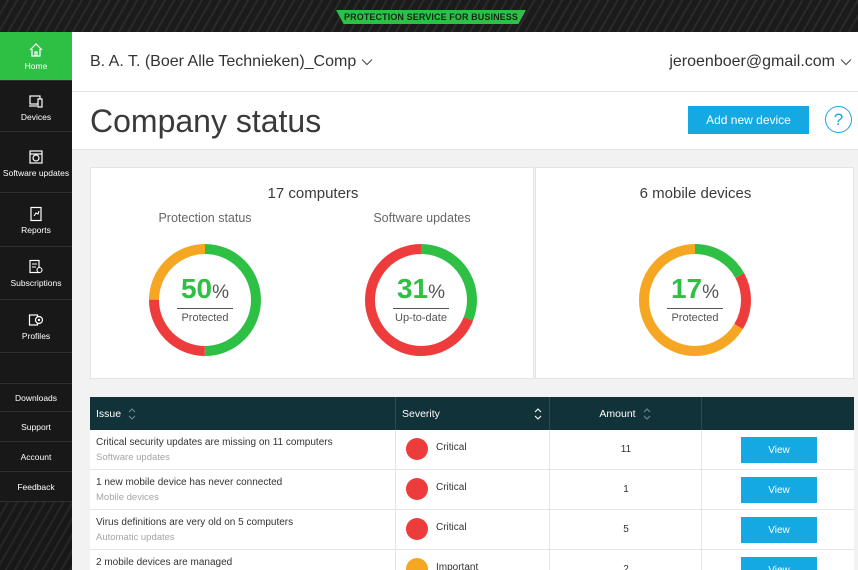 The width and height of the screenshot is (858, 570). I want to click on issue-cell: 2 mobile devices are managed, so click(243, 560).